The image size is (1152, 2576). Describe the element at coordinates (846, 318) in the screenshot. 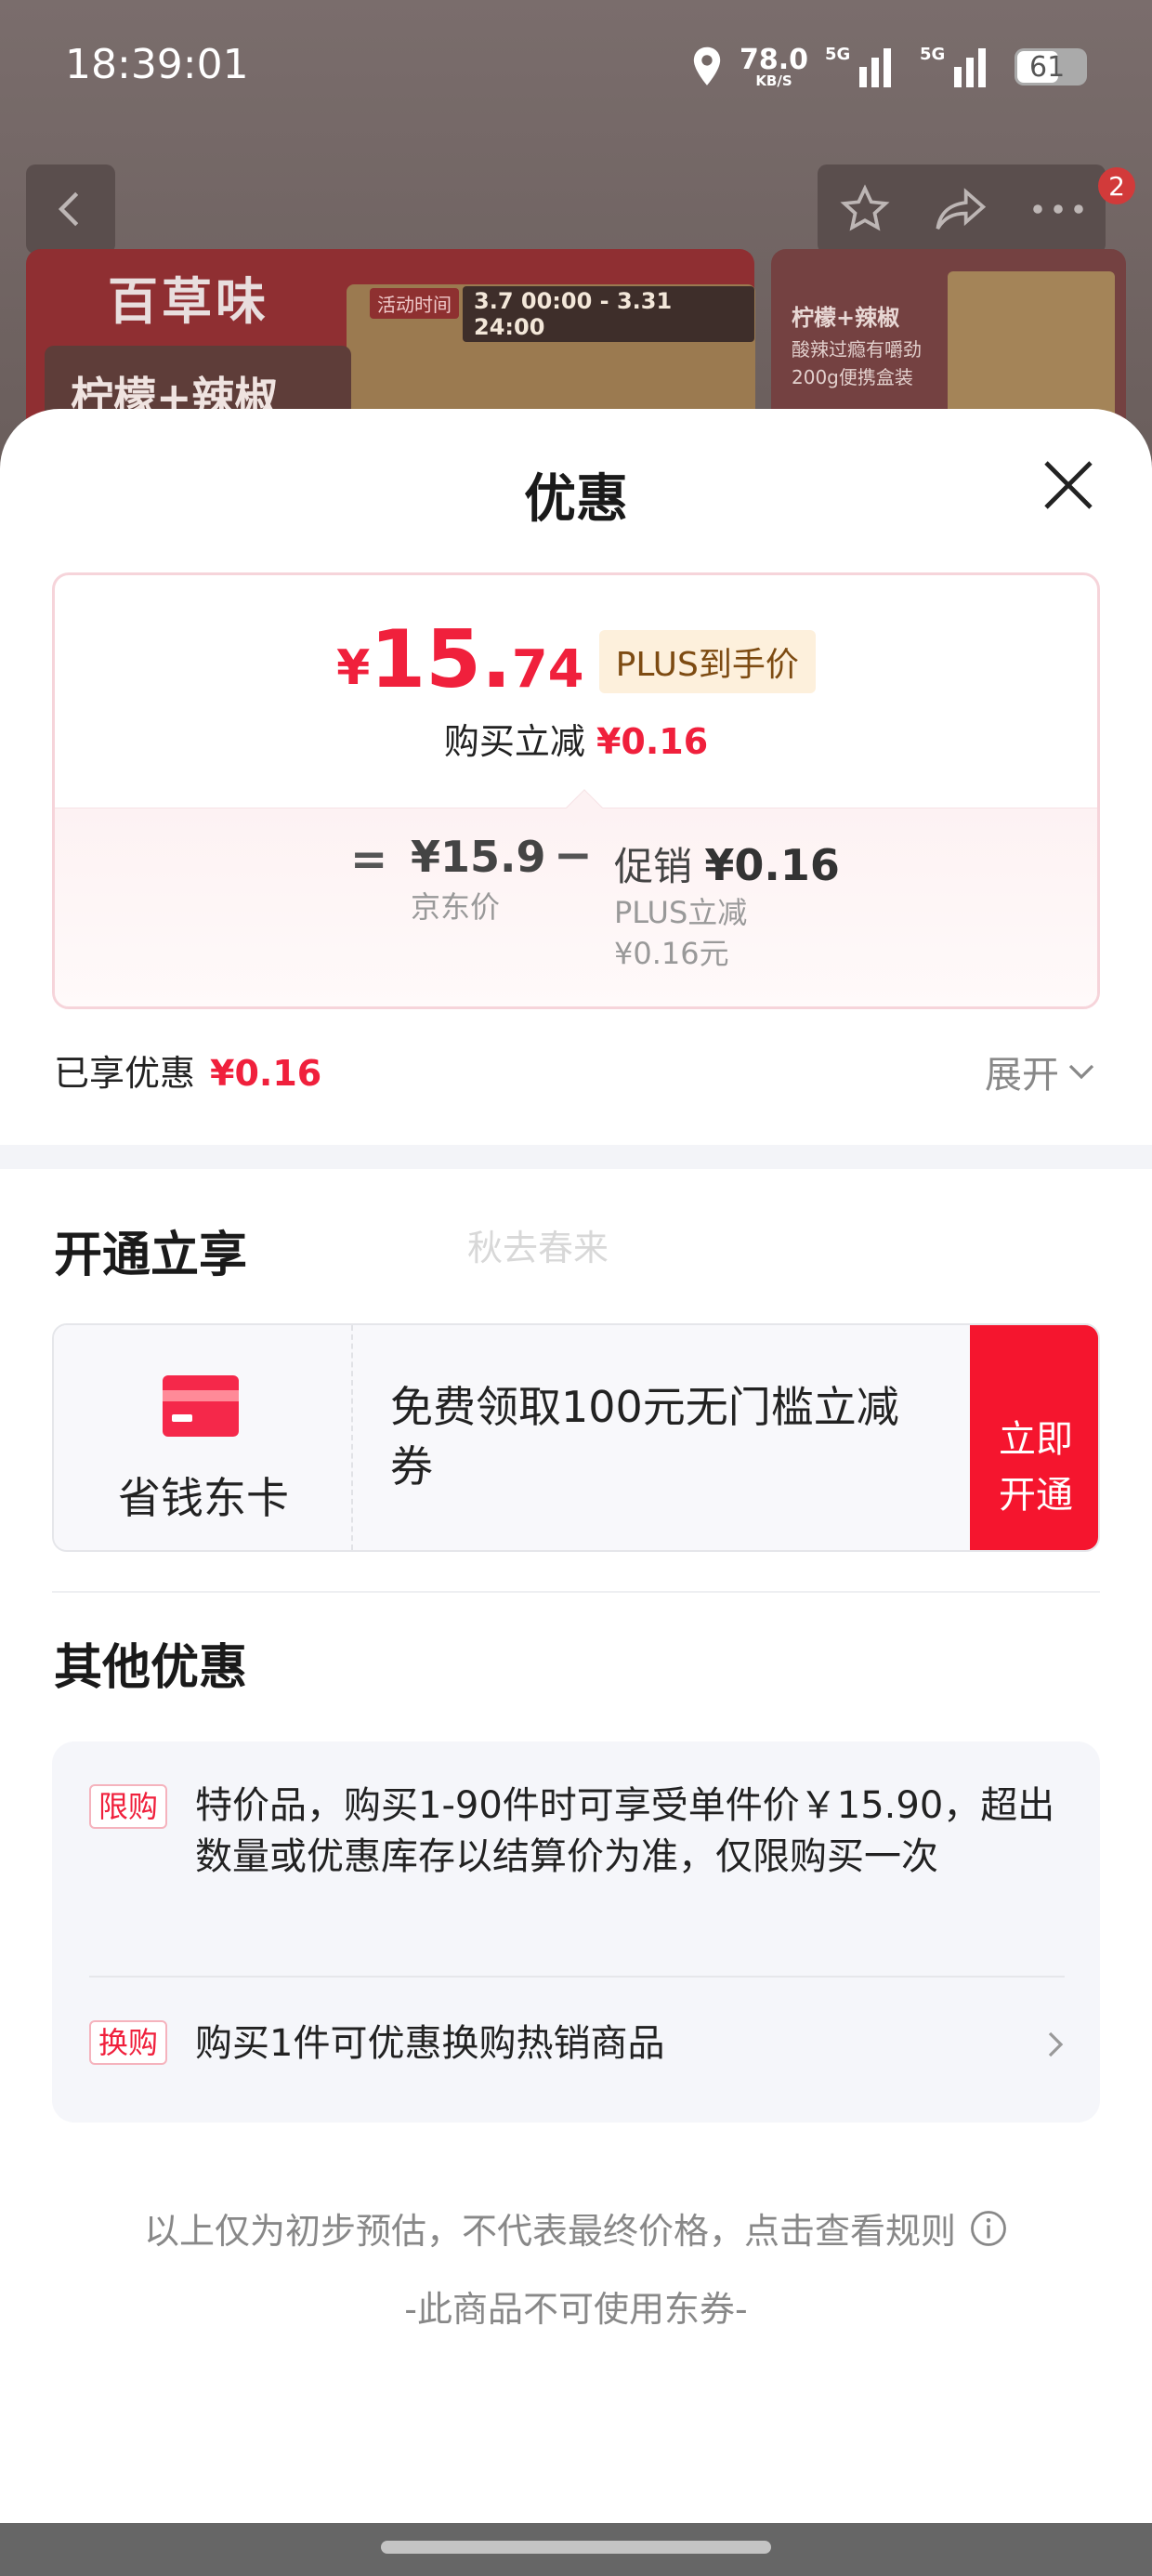

I see `thumb-title: 柠檬+辣椒` at that location.